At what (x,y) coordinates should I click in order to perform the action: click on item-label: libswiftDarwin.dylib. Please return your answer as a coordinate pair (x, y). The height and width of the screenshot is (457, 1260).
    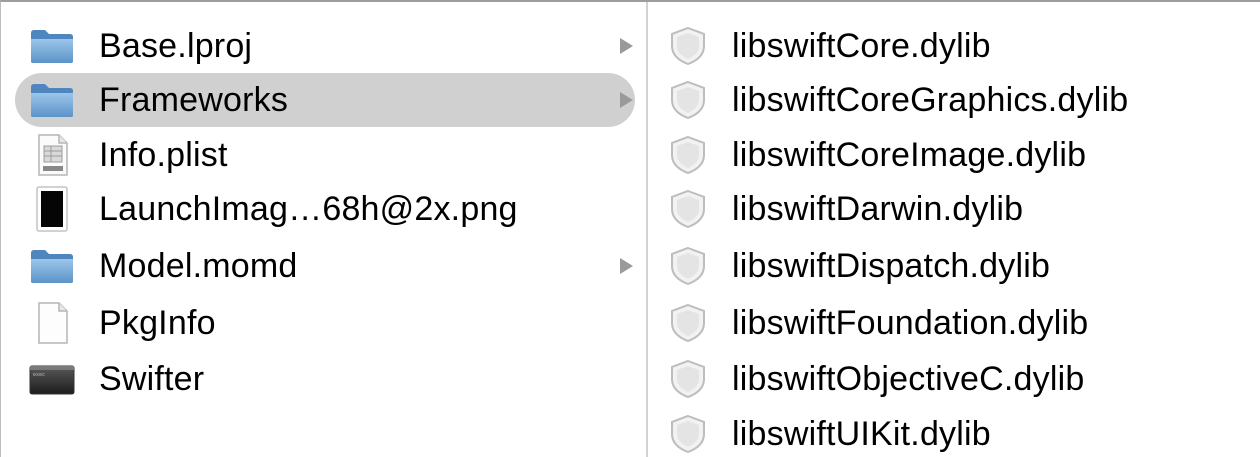
    Looking at the image, I should click on (878, 208).